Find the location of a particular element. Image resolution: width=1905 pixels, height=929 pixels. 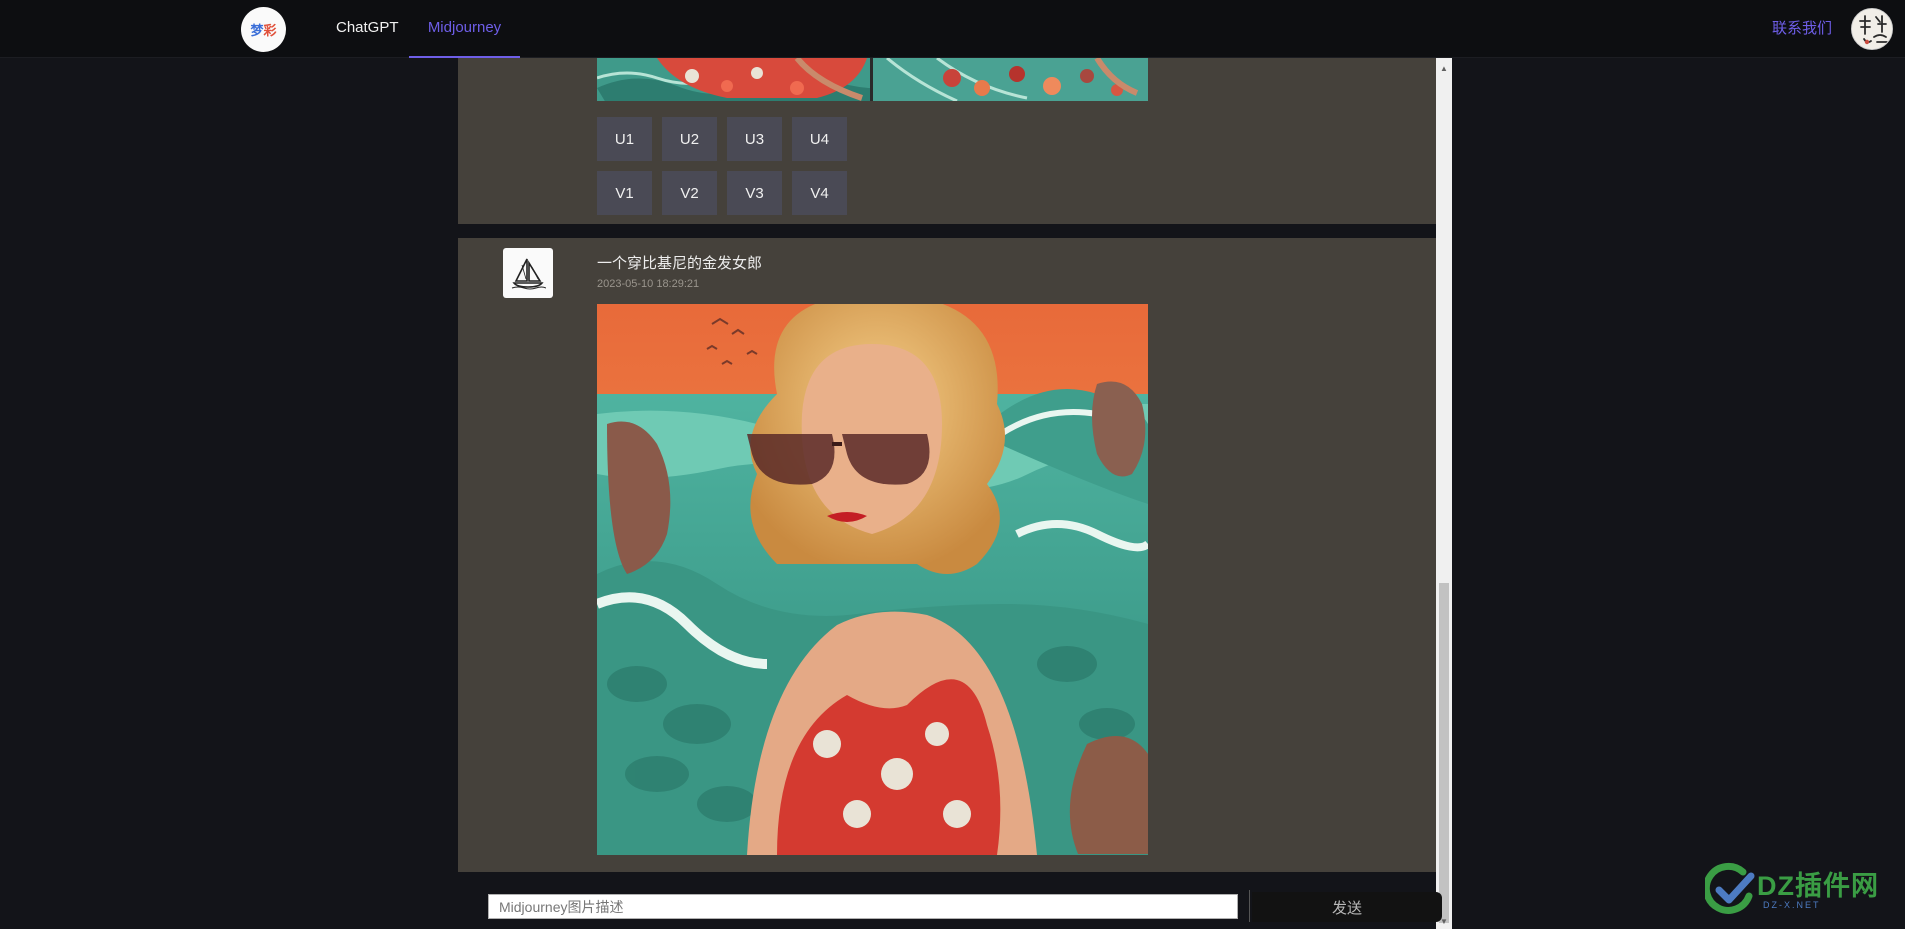

variation-button-v4: V4 is located at coordinates (819, 193).